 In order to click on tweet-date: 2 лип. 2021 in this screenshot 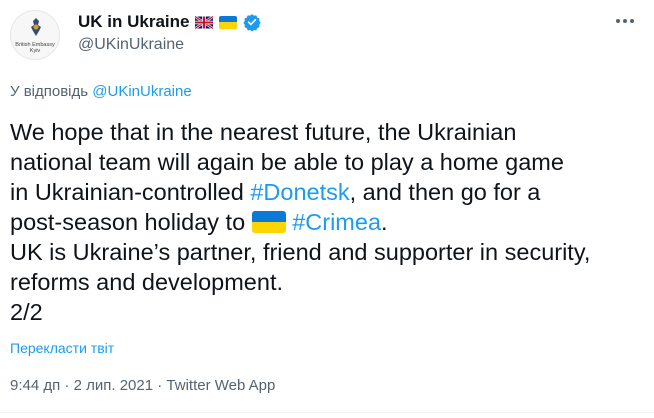, I will do `click(113, 385)`.